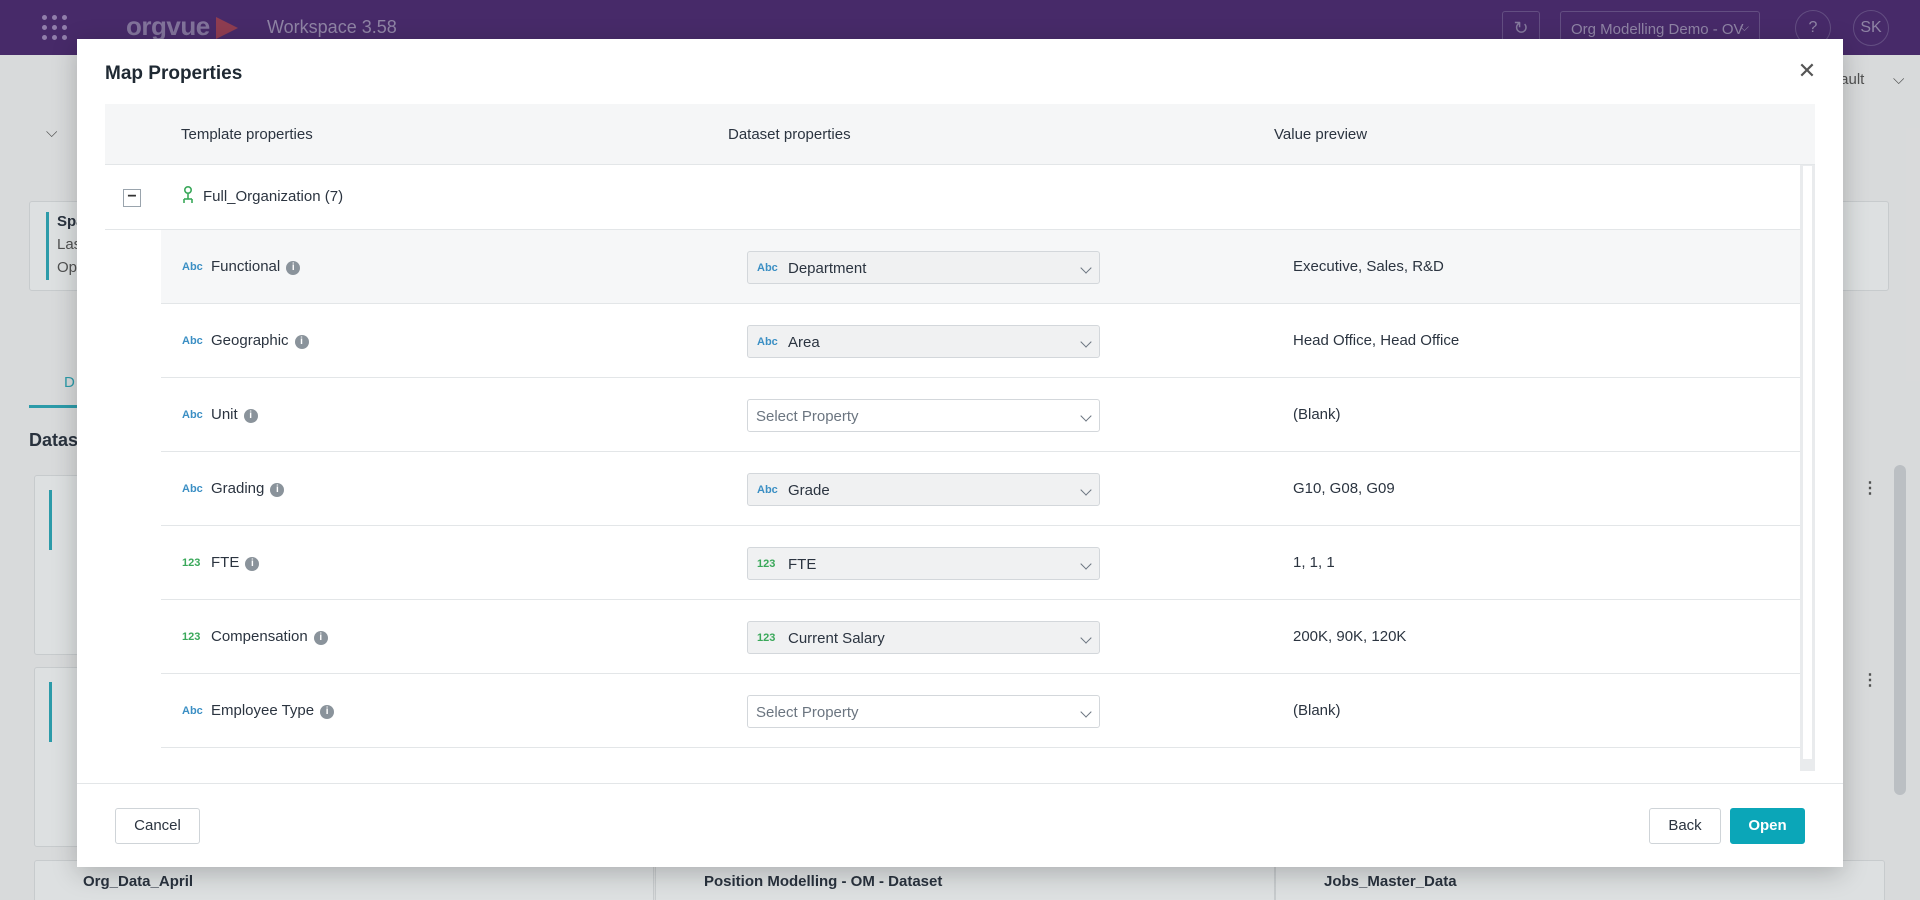 This screenshot has height=900, width=1920. Describe the element at coordinates (960, 825) in the screenshot. I see `dialog-footer: Cancel Back Open` at that location.